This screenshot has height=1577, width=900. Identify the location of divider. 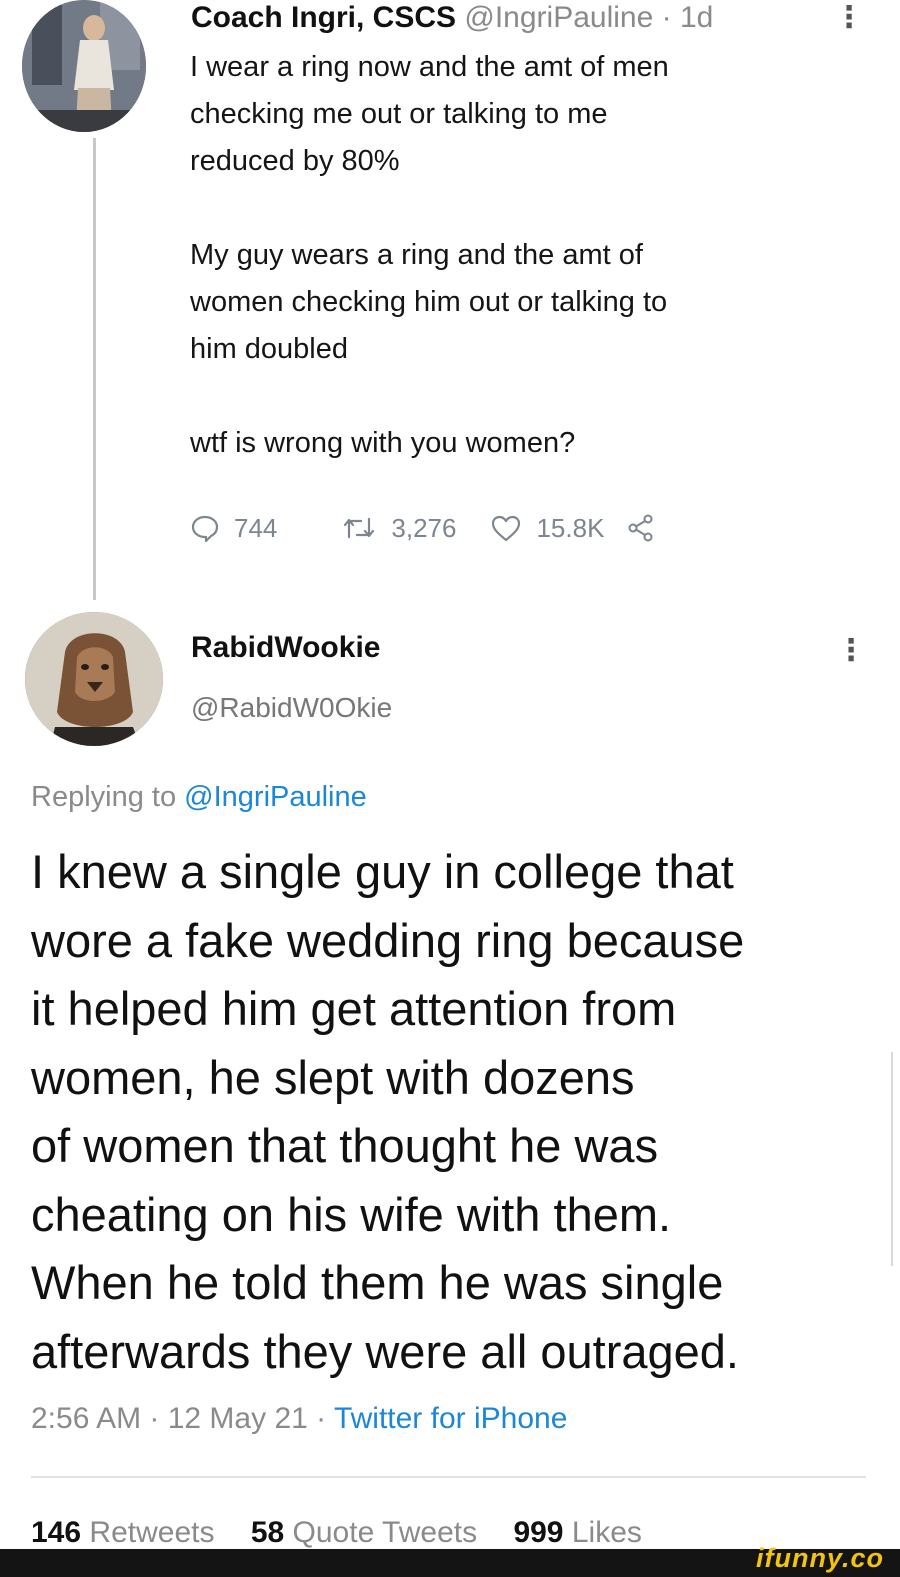
(448, 1477).